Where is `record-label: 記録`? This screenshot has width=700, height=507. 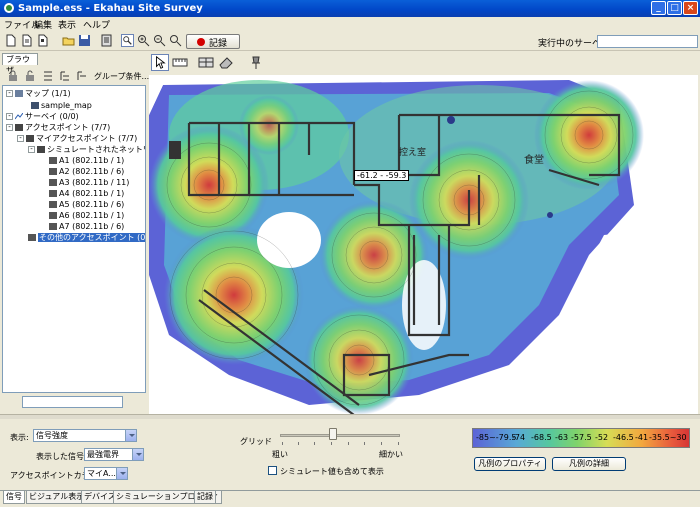
record-label: 記録 is located at coordinates (218, 44).